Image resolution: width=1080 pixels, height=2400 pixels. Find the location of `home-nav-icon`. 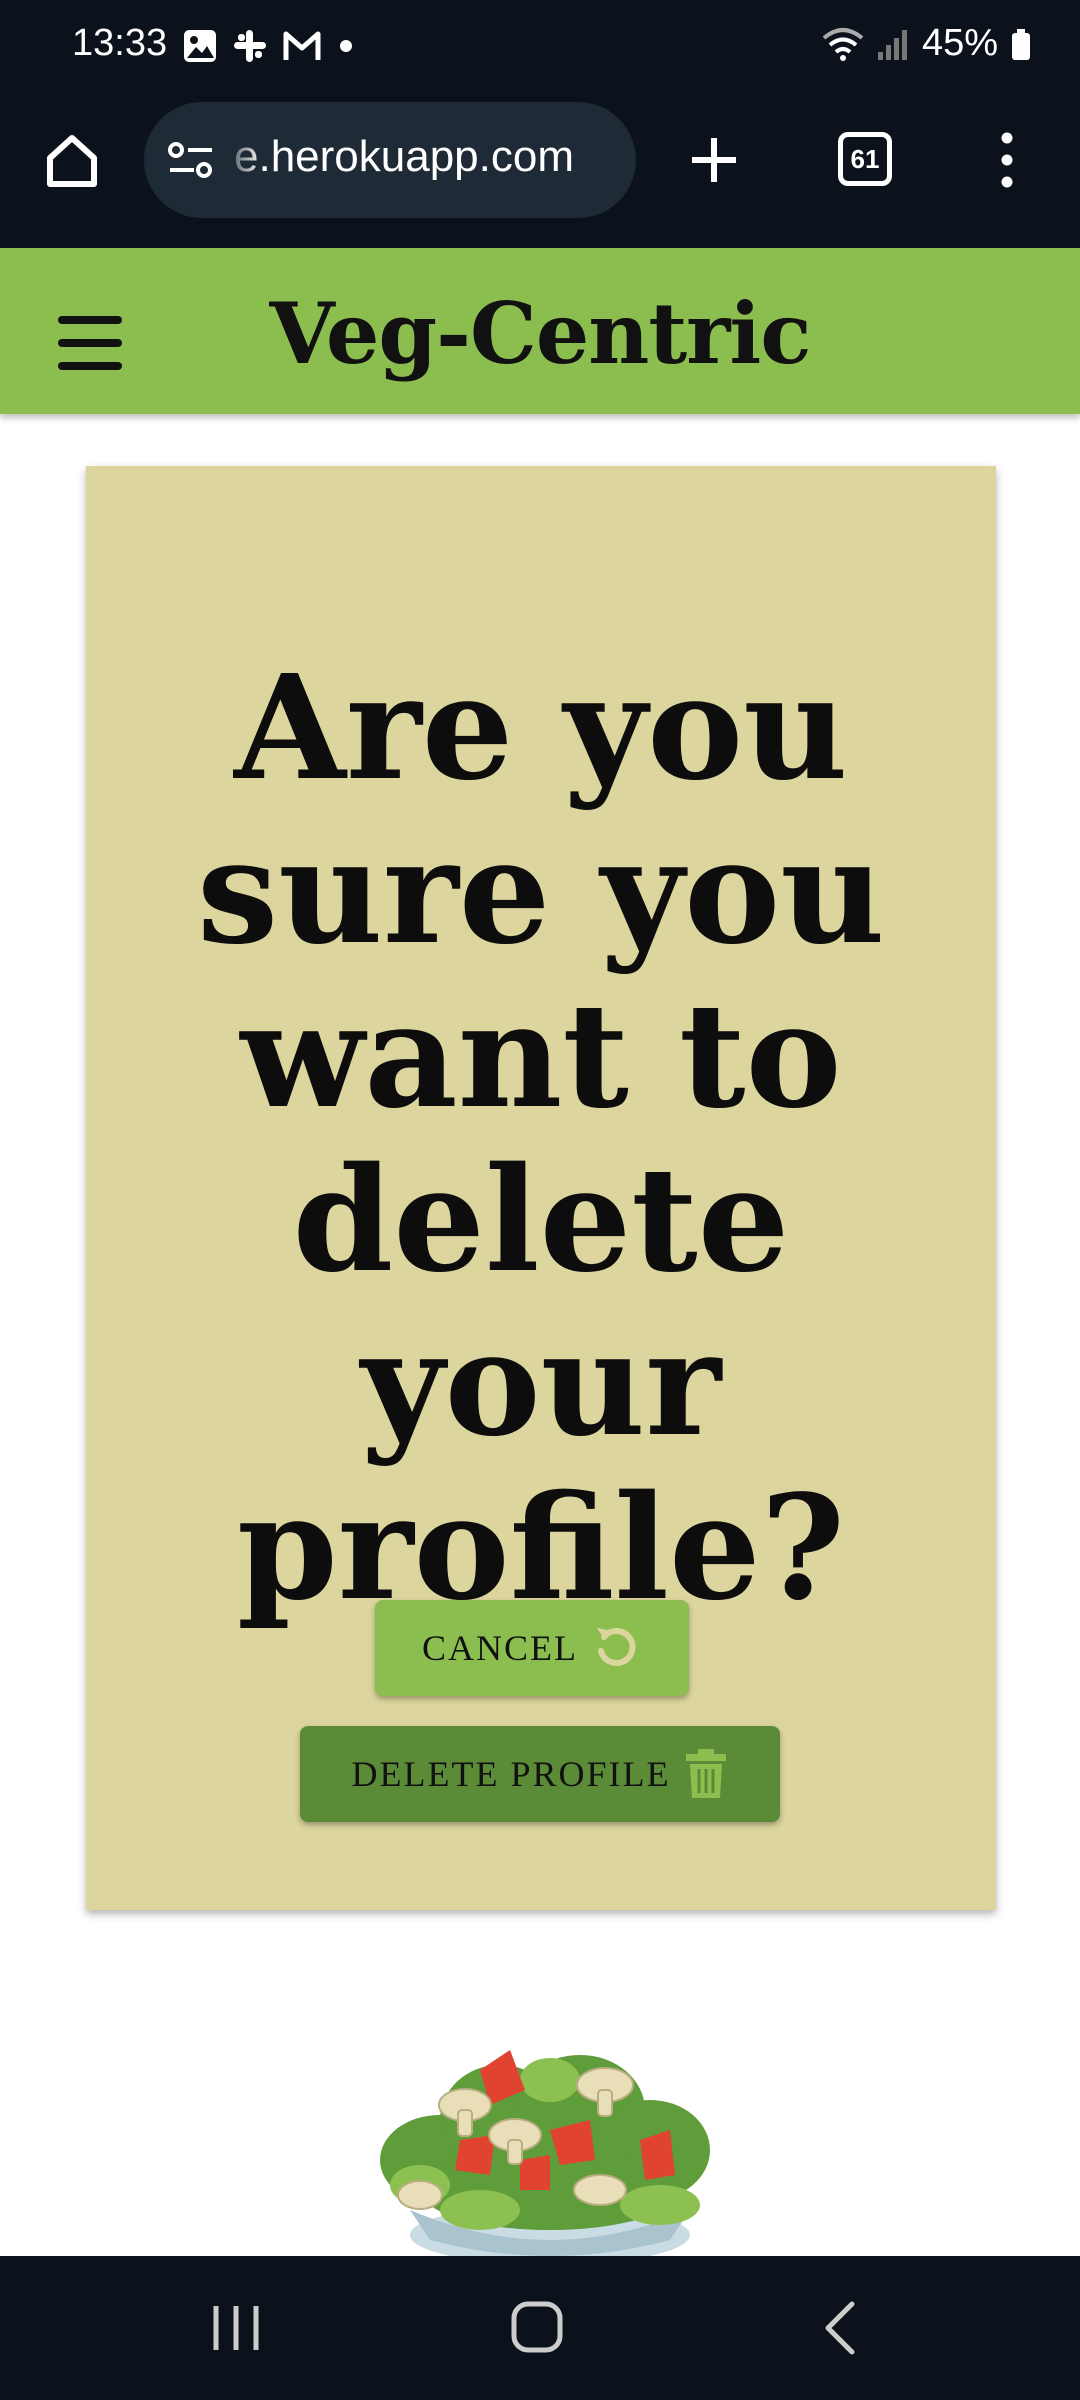

home-nav-icon is located at coordinates (538, 2328).